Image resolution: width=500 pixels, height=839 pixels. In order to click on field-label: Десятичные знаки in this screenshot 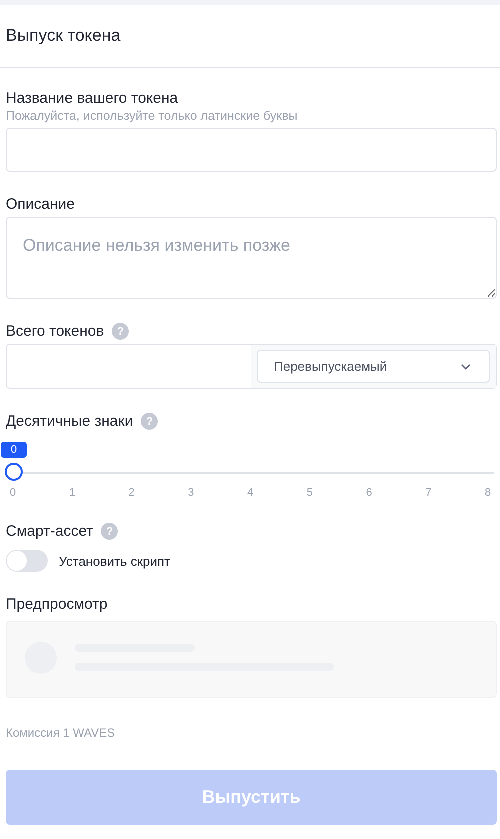, I will do `click(70, 421)`.